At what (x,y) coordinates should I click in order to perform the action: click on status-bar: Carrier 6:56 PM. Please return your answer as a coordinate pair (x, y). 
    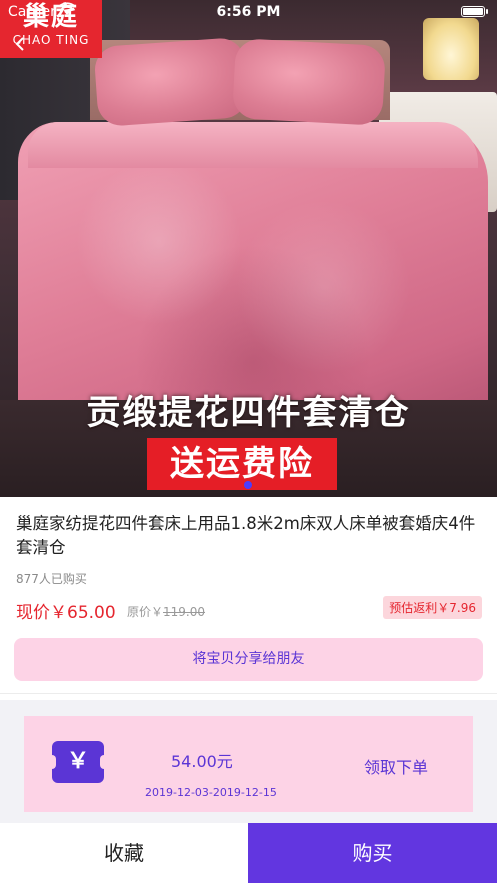
    Looking at the image, I should click on (248, 12).